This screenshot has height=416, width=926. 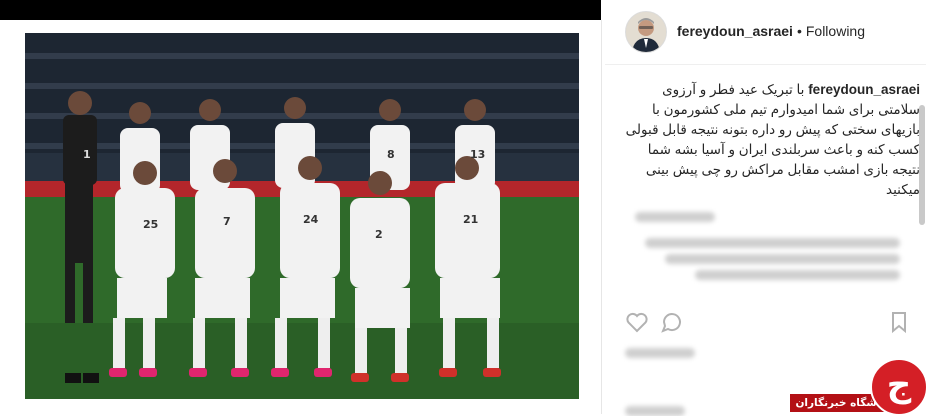 I want to click on top-black-bar, so click(x=300, y=10).